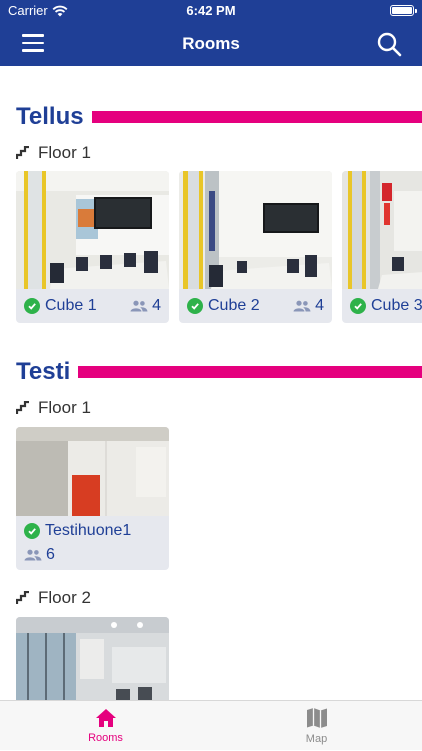  Describe the element at coordinates (389, 44) in the screenshot. I see `search-icon` at that location.